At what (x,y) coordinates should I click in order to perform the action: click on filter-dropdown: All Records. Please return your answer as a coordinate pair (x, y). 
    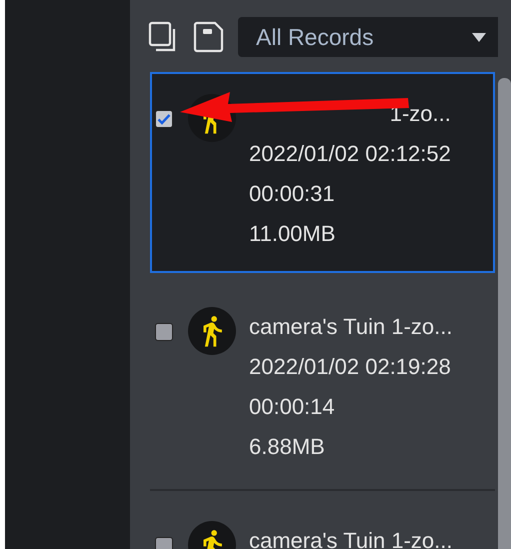
    Looking at the image, I should click on (368, 37).